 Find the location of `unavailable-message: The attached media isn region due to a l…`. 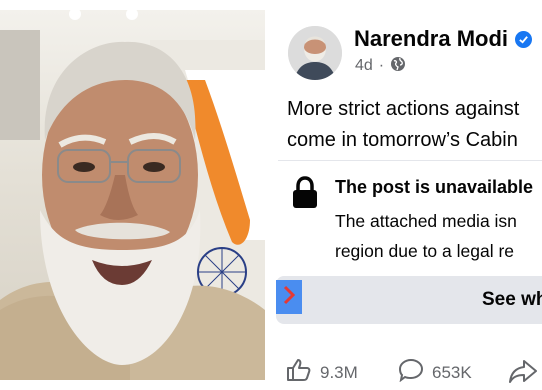

unavailable-message: The attached media isn region due to a l… is located at coordinates (438, 236).